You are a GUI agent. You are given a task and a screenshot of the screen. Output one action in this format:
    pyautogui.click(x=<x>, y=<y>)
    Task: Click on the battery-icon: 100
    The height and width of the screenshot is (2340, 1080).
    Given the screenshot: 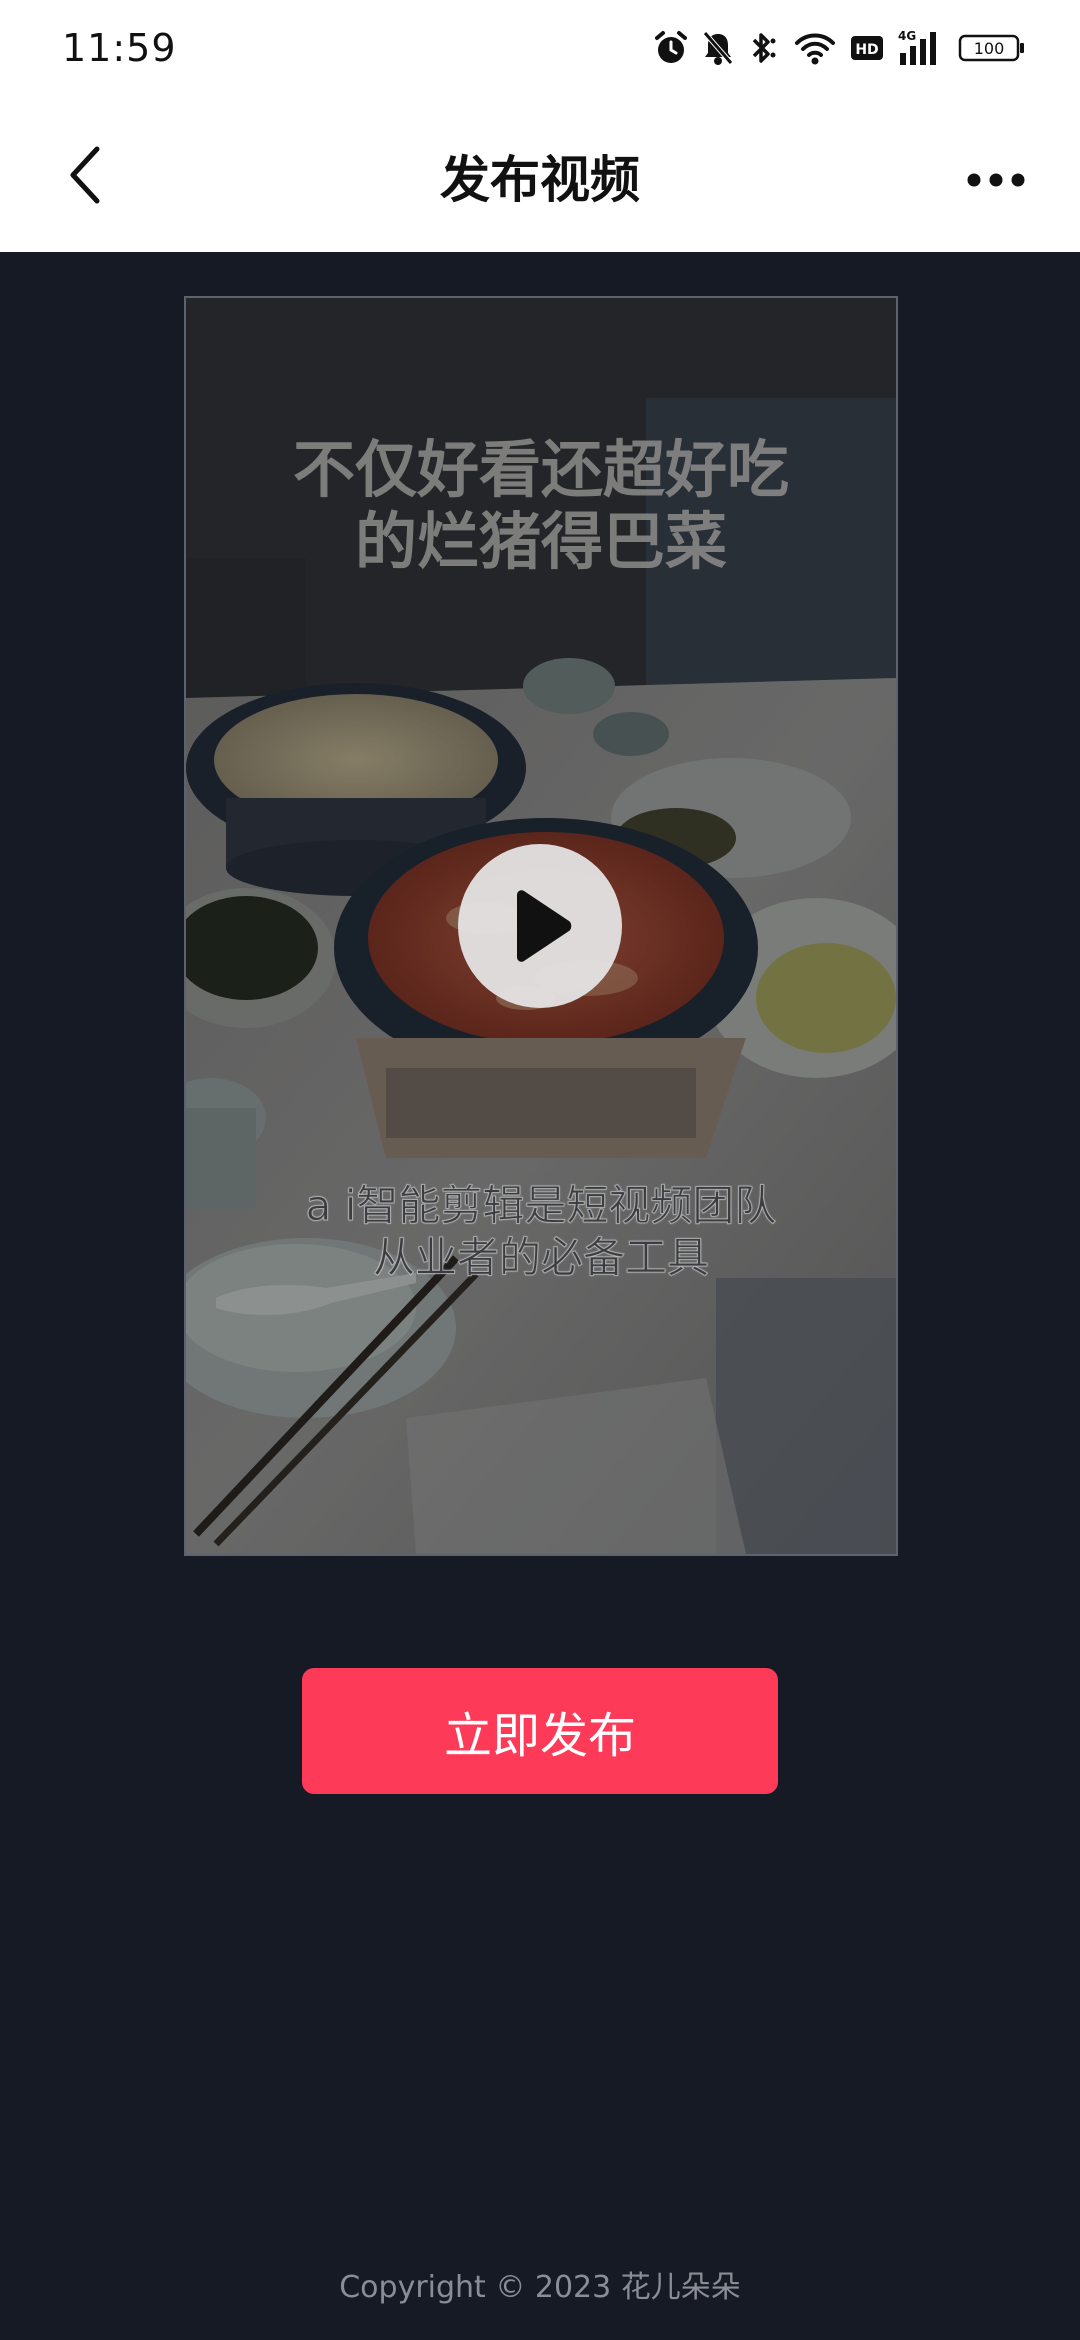 What is the action you would take?
    pyautogui.click(x=992, y=48)
    